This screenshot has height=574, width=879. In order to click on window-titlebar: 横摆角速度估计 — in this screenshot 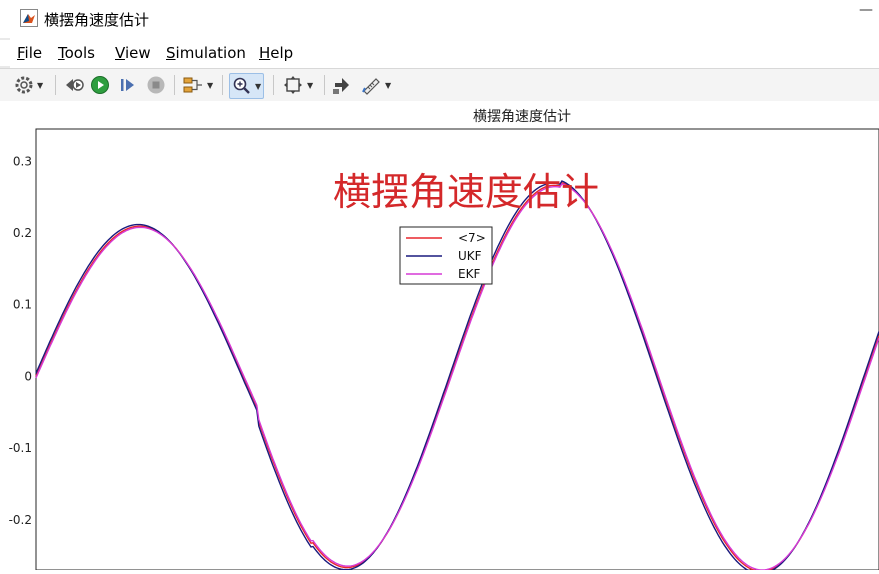, I will do `click(439, 19)`.